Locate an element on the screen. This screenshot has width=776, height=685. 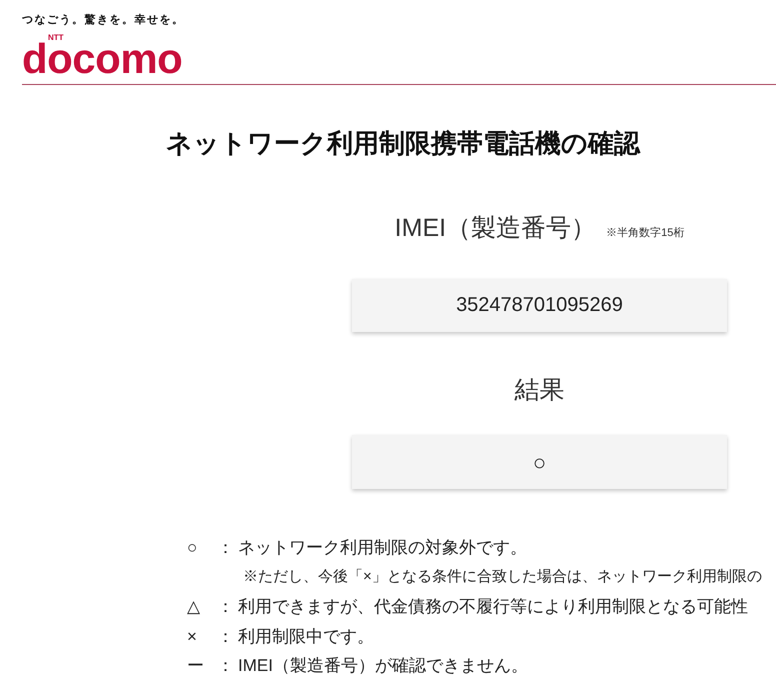
status-symbol: × is located at coordinates (192, 637).